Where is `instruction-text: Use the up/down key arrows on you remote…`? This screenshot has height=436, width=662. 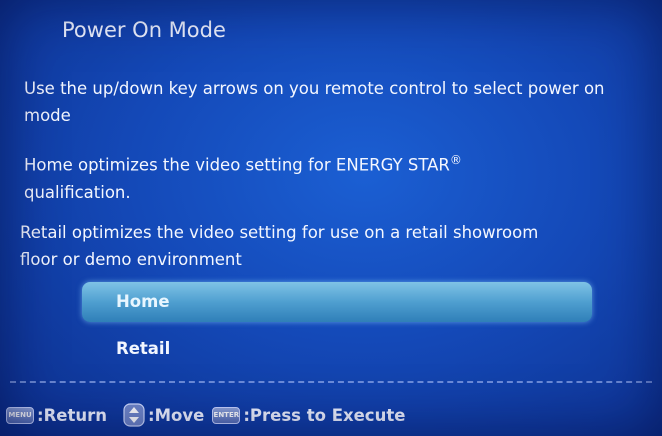 instruction-text: Use the up/down key arrows on you remote… is located at coordinates (314, 102).